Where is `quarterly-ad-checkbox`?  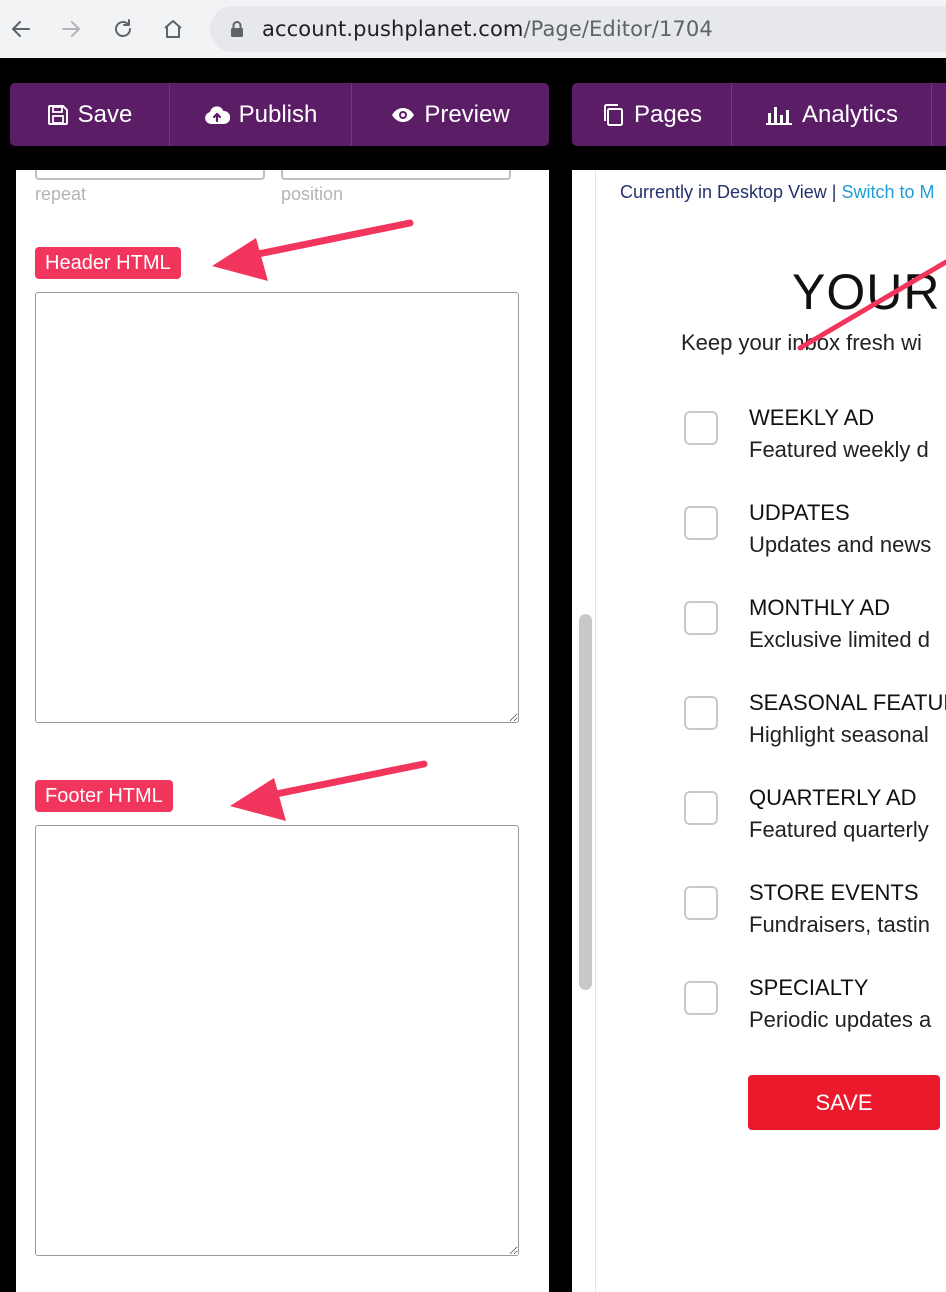 quarterly-ad-checkbox is located at coordinates (701, 808).